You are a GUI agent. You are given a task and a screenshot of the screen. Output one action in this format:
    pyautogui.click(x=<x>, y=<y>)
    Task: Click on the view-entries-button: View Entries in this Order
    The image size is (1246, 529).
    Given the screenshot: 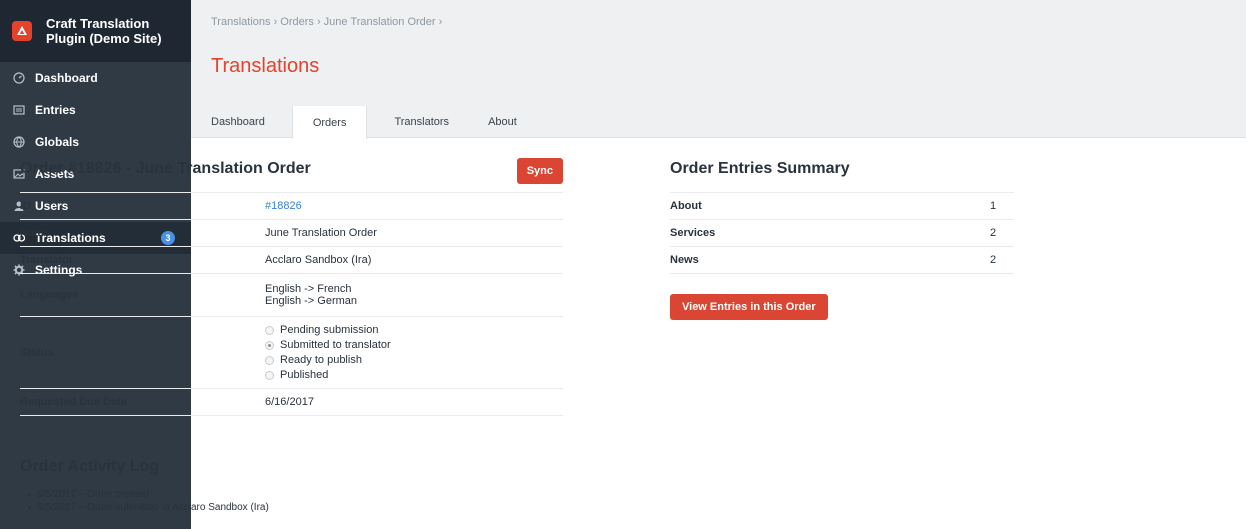 What is the action you would take?
    pyautogui.click(x=749, y=307)
    